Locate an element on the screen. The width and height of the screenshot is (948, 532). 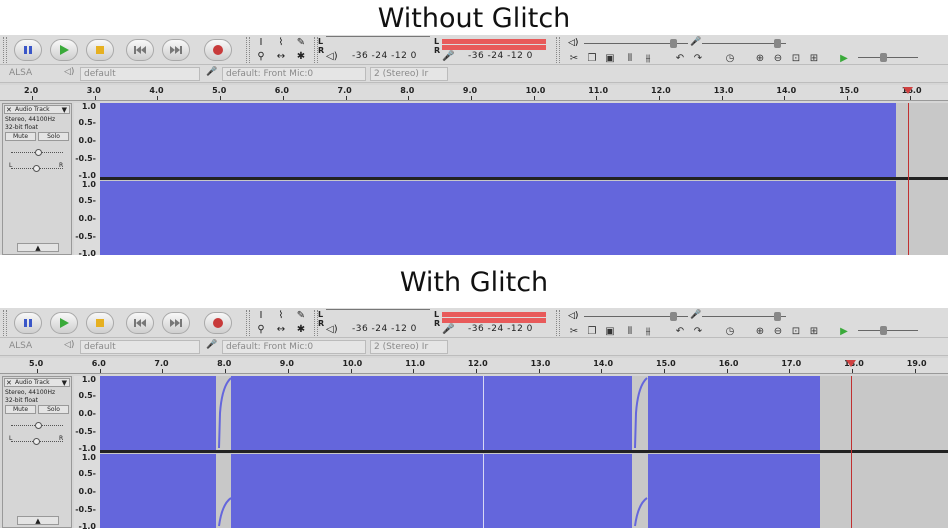
playhead-marker is located at coordinates (851, 363).